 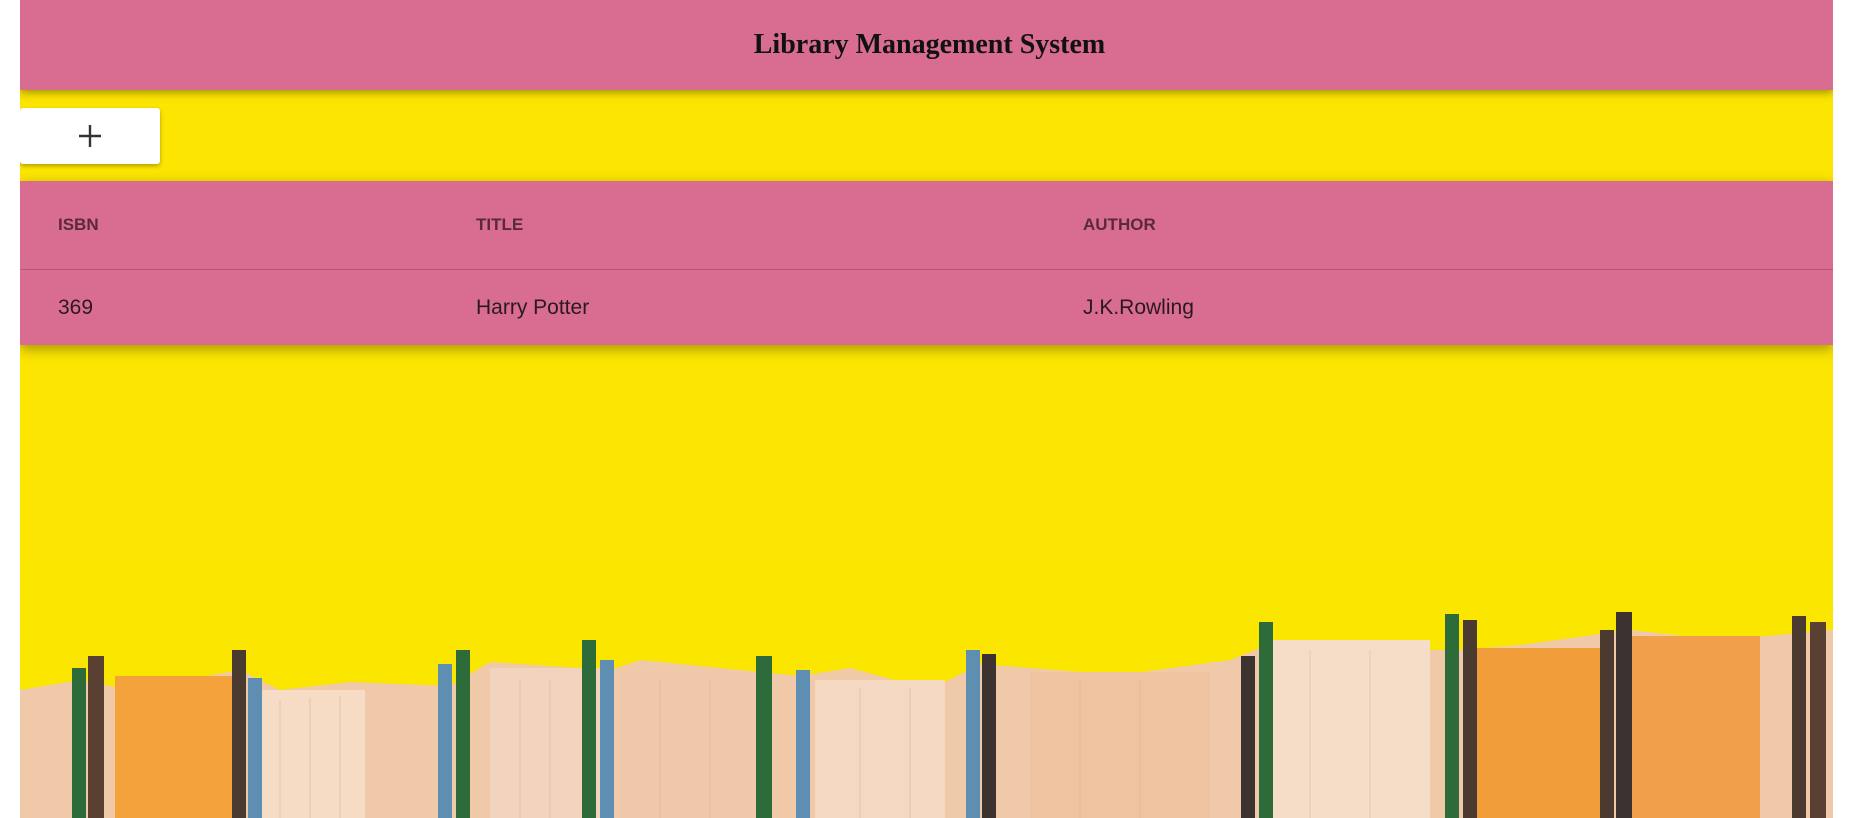 I want to click on column-header-title: TITLE, so click(x=779, y=225).